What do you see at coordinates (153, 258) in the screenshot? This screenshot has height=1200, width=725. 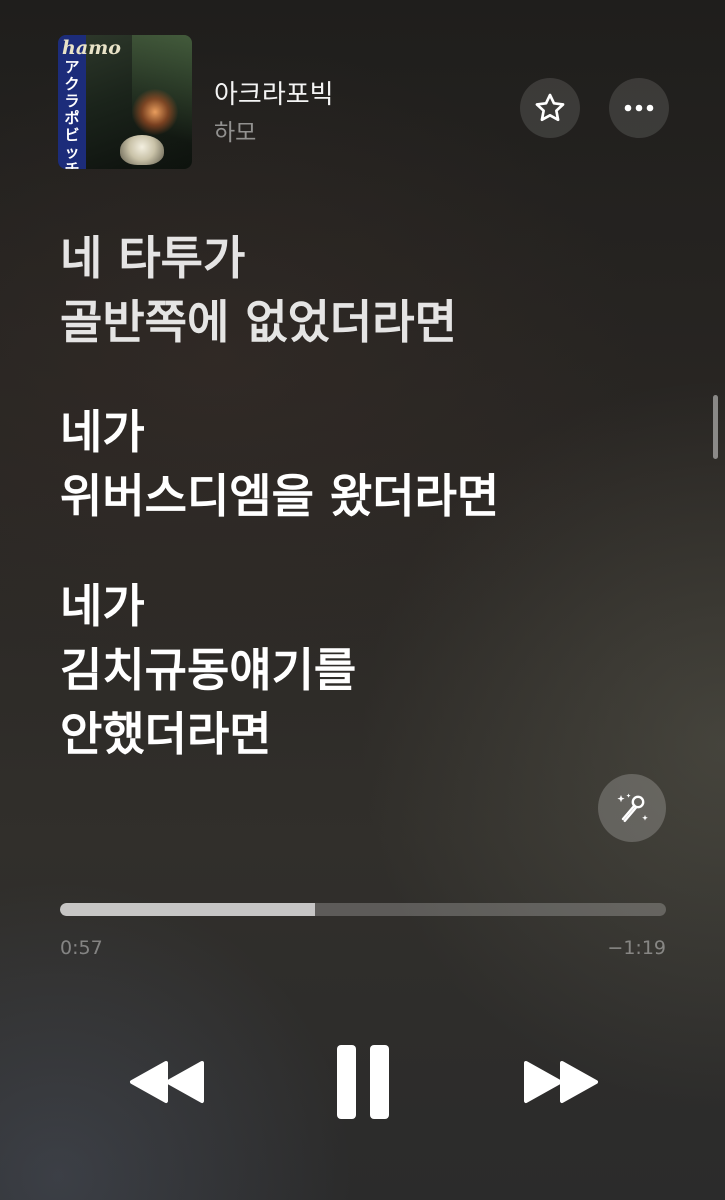 I see `lyric-line: 네 타투가` at bounding box center [153, 258].